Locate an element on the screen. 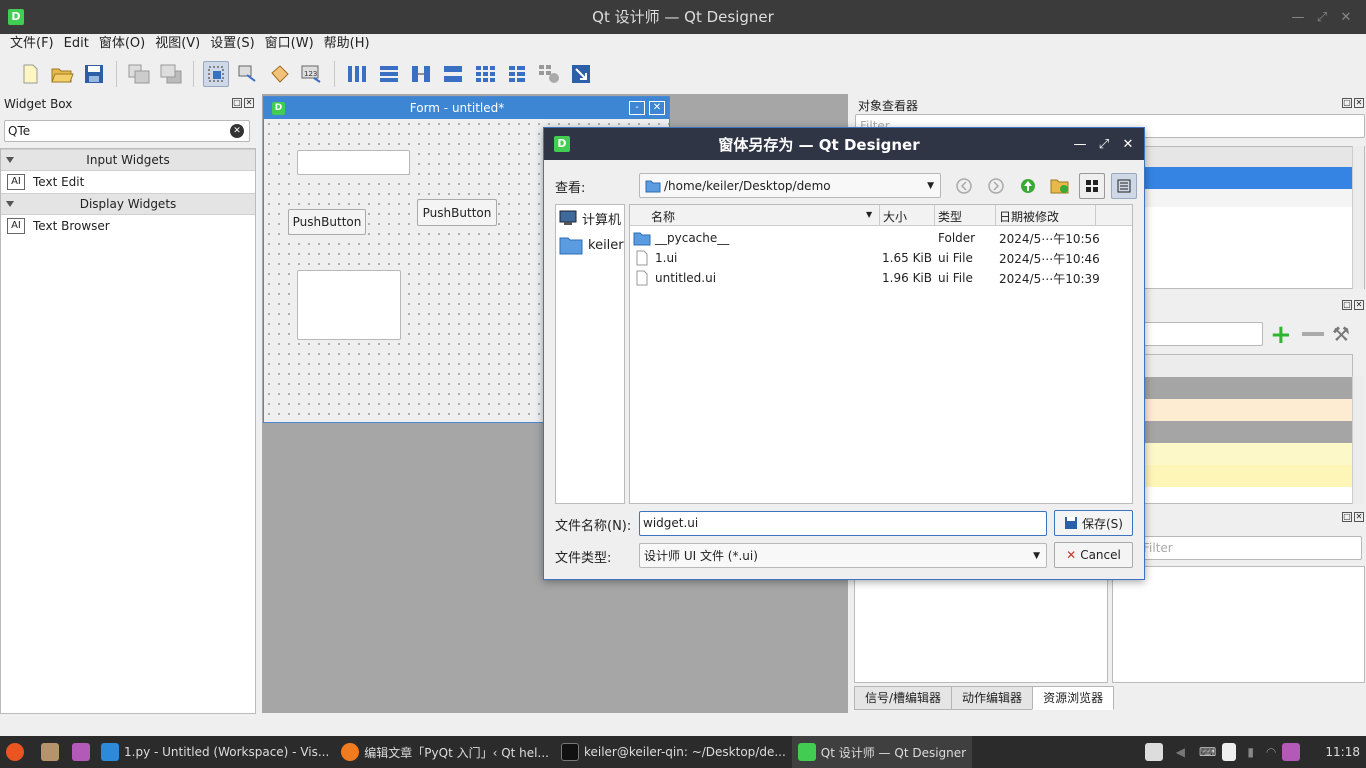 This screenshot has width=1366, height=768. category-input-widgets: Input Widgets is located at coordinates (128, 160).